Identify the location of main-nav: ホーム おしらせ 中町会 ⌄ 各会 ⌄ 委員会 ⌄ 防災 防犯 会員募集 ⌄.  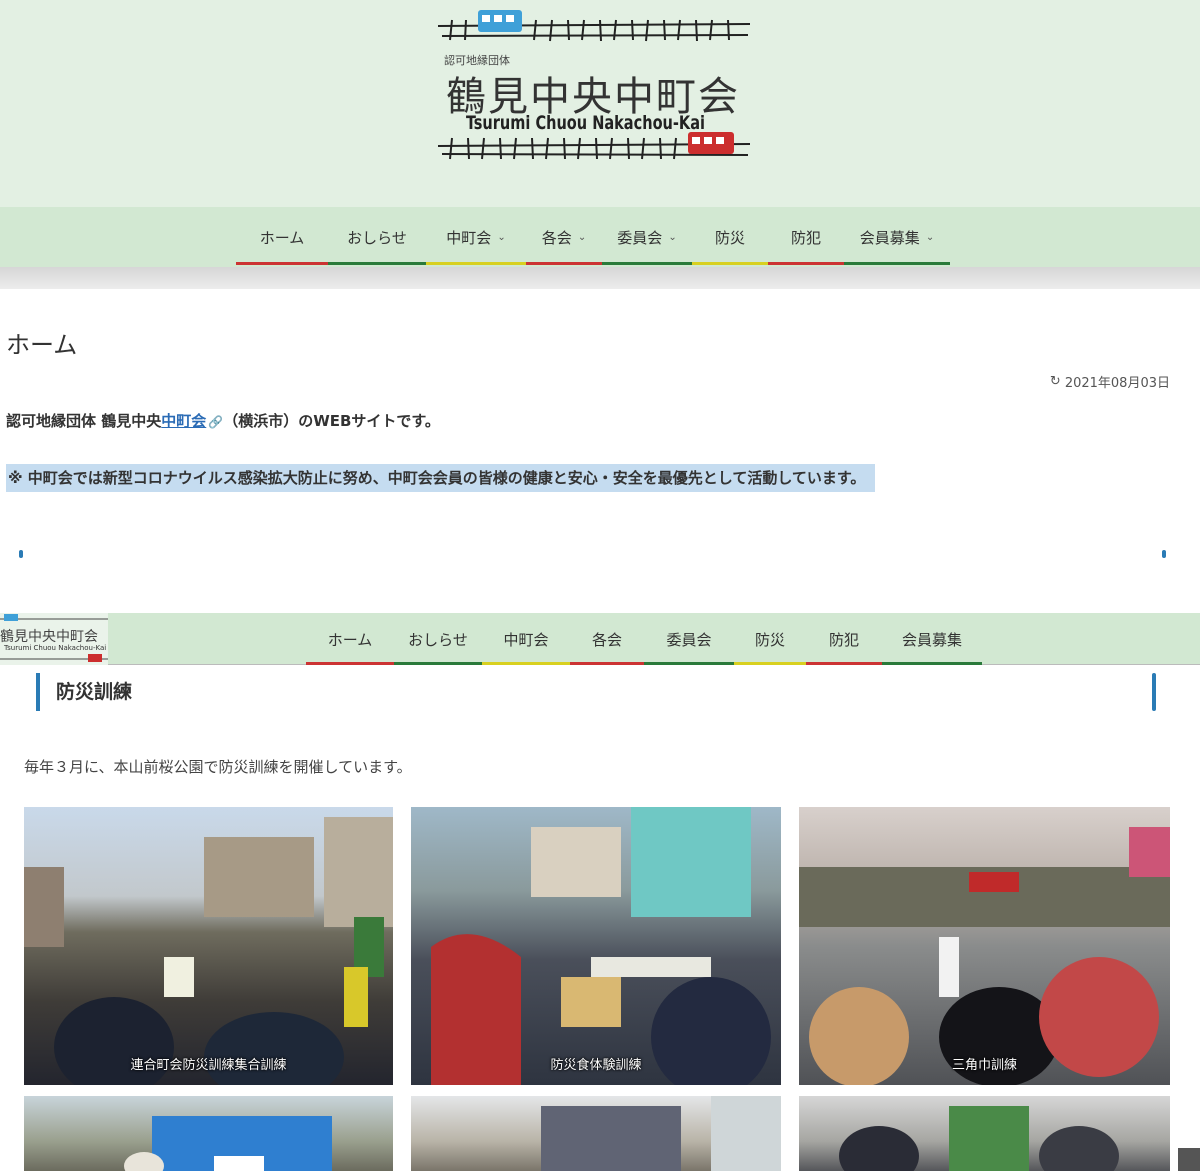
(600, 237).